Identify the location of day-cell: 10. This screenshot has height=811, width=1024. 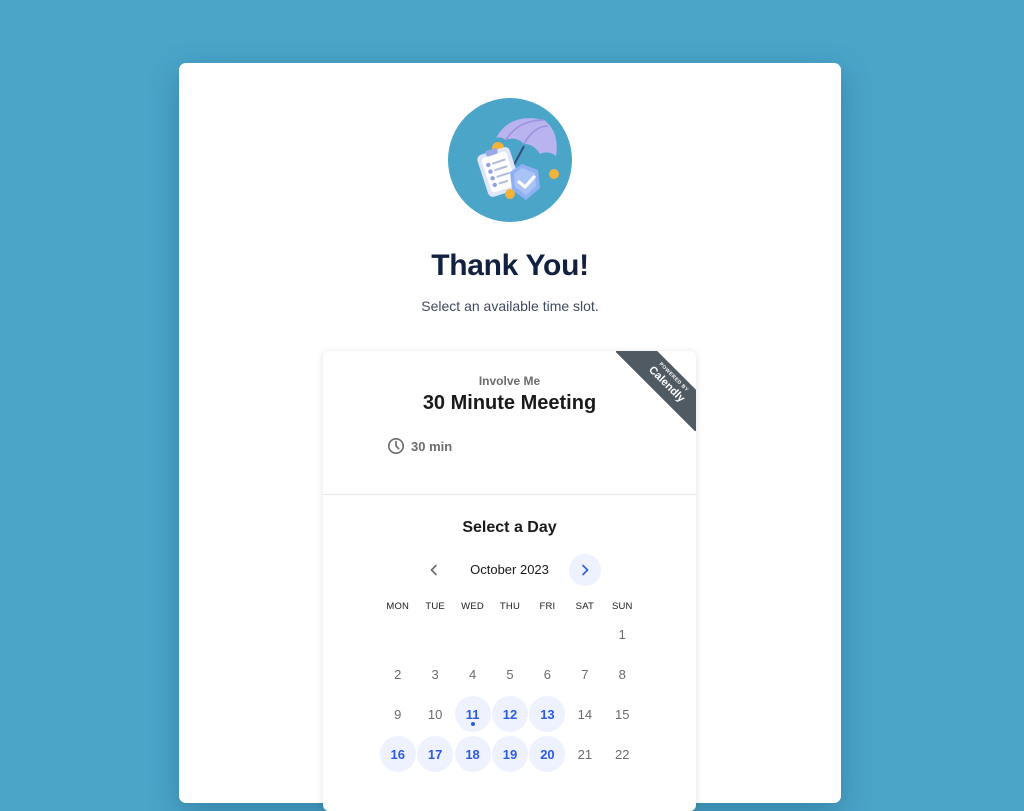
(434, 714).